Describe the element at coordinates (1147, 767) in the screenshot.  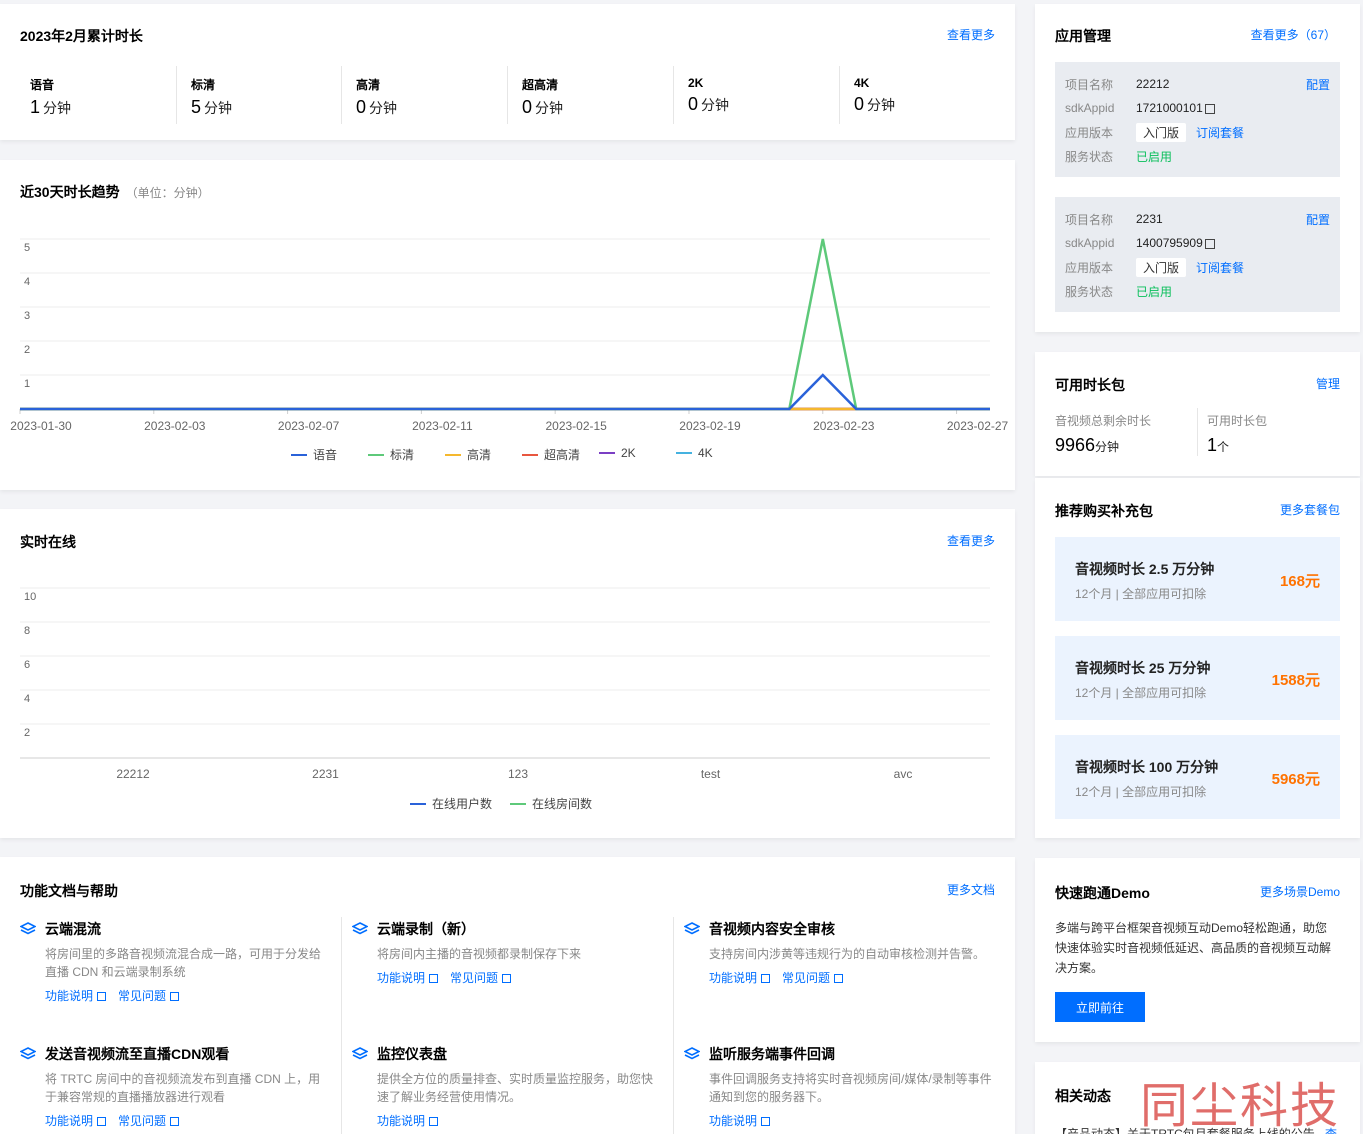
I see `package-name: 音视频时长 100 万分钟` at that location.